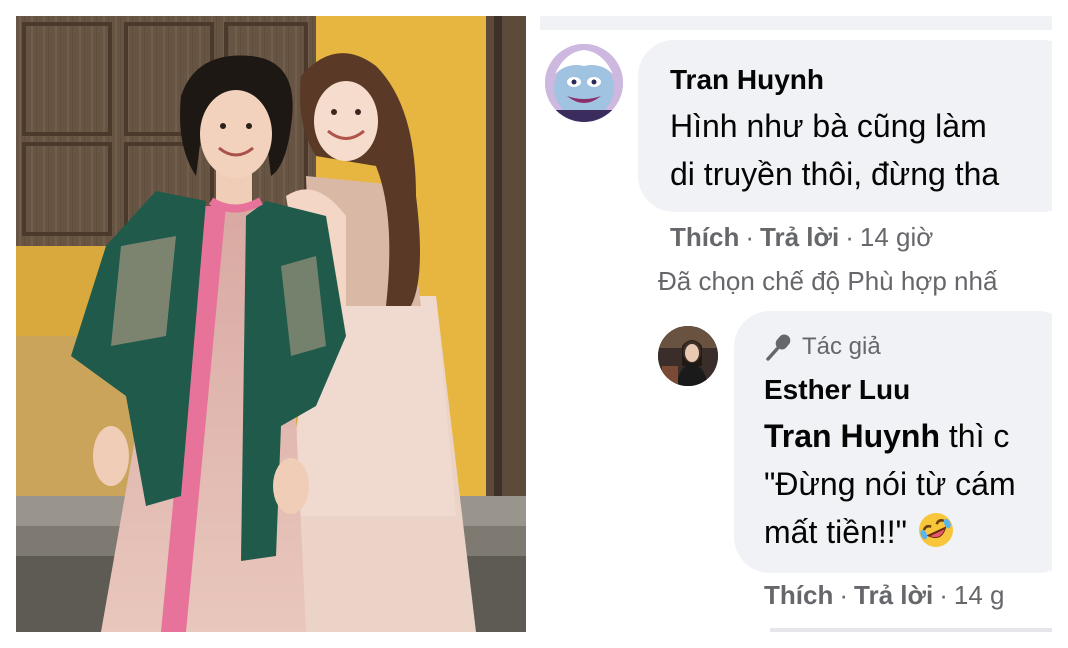  What do you see at coordinates (935, 530) in the screenshot?
I see `rolling-laughing-emoji-icon` at bounding box center [935, 530].